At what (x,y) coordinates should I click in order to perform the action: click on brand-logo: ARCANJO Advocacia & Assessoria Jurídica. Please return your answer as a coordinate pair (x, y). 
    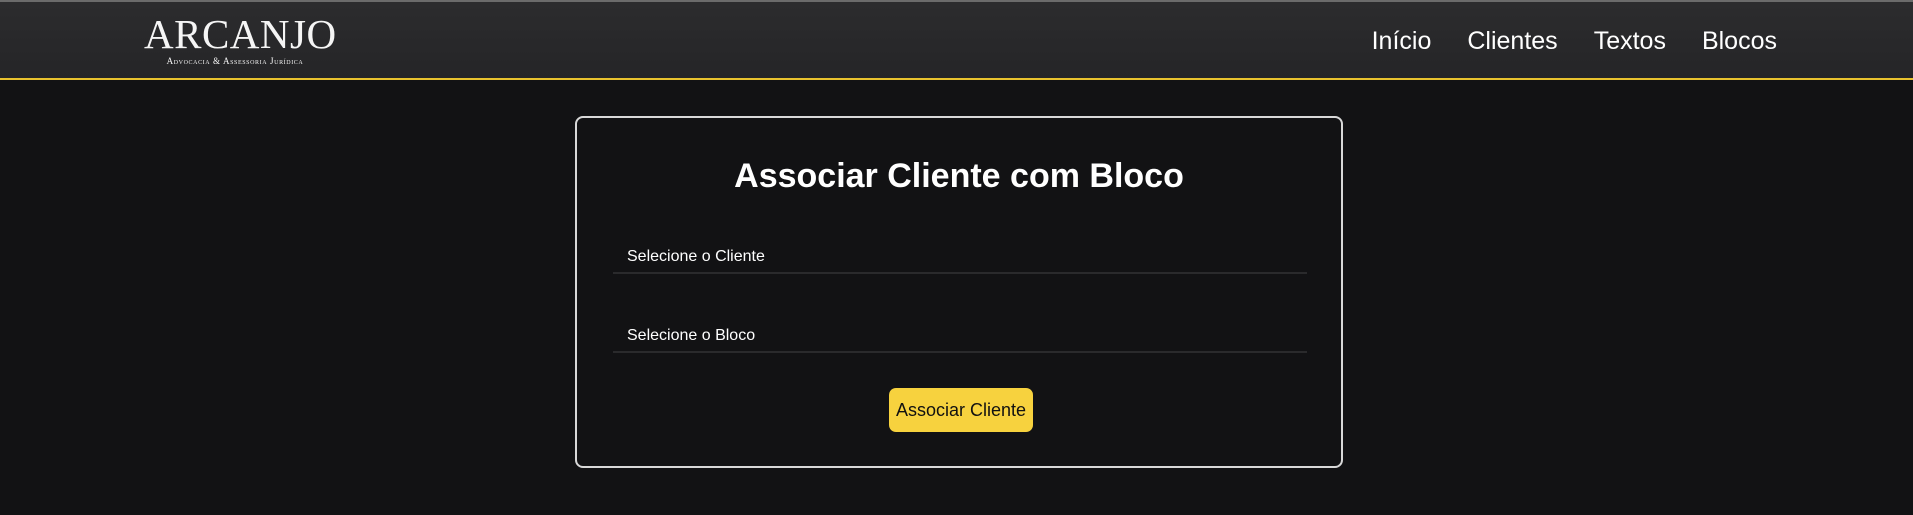
    Looking at the image, I should click on (240, 40).